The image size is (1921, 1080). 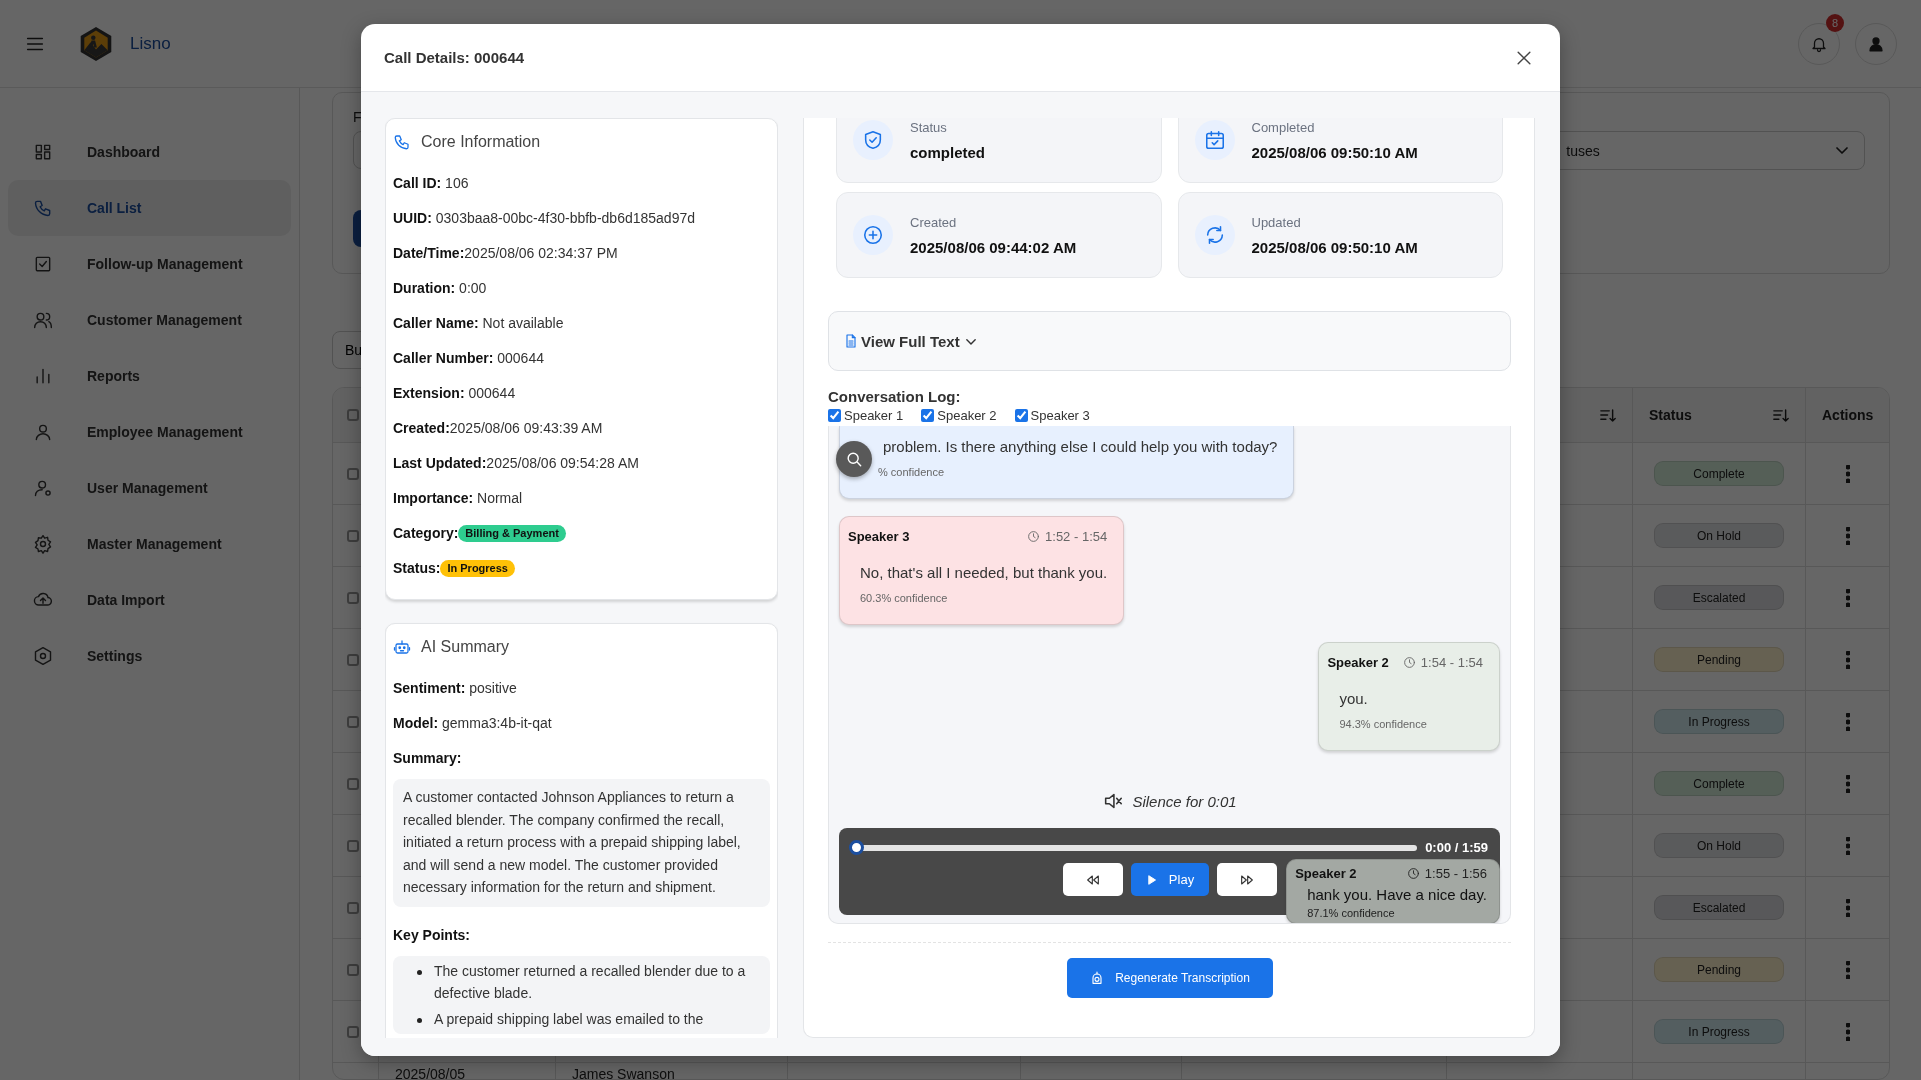 What do you see at coordinates (1246, 879) in the screenshot?
I see `fast-forward-button` at bounding box center [1246, 879].